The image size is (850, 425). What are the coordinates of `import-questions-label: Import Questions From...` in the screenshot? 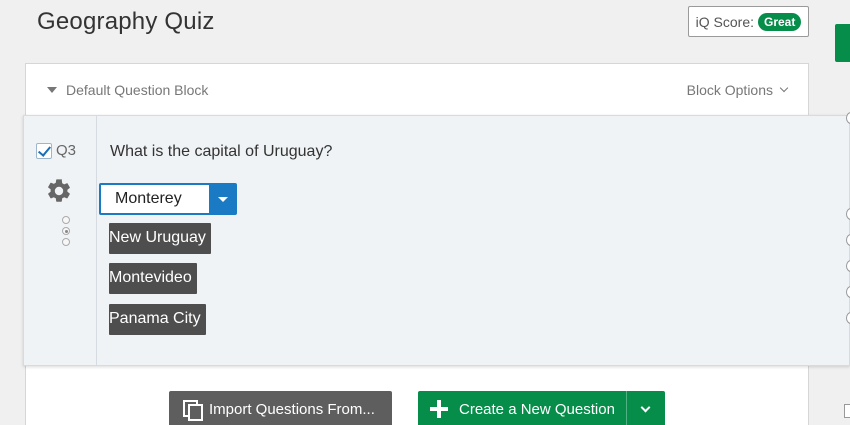 It's located at (292, 409).